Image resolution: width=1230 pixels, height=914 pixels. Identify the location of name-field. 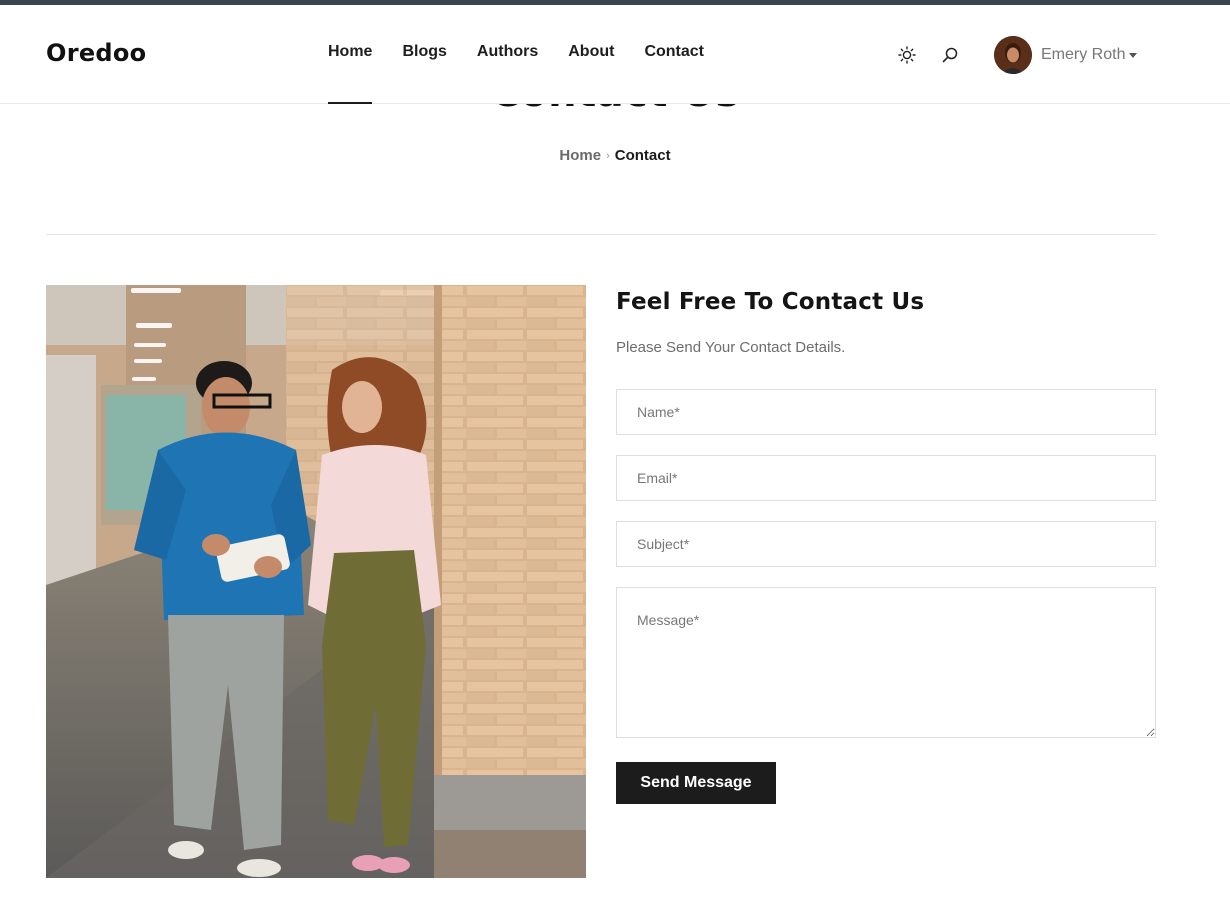
(886, 412).